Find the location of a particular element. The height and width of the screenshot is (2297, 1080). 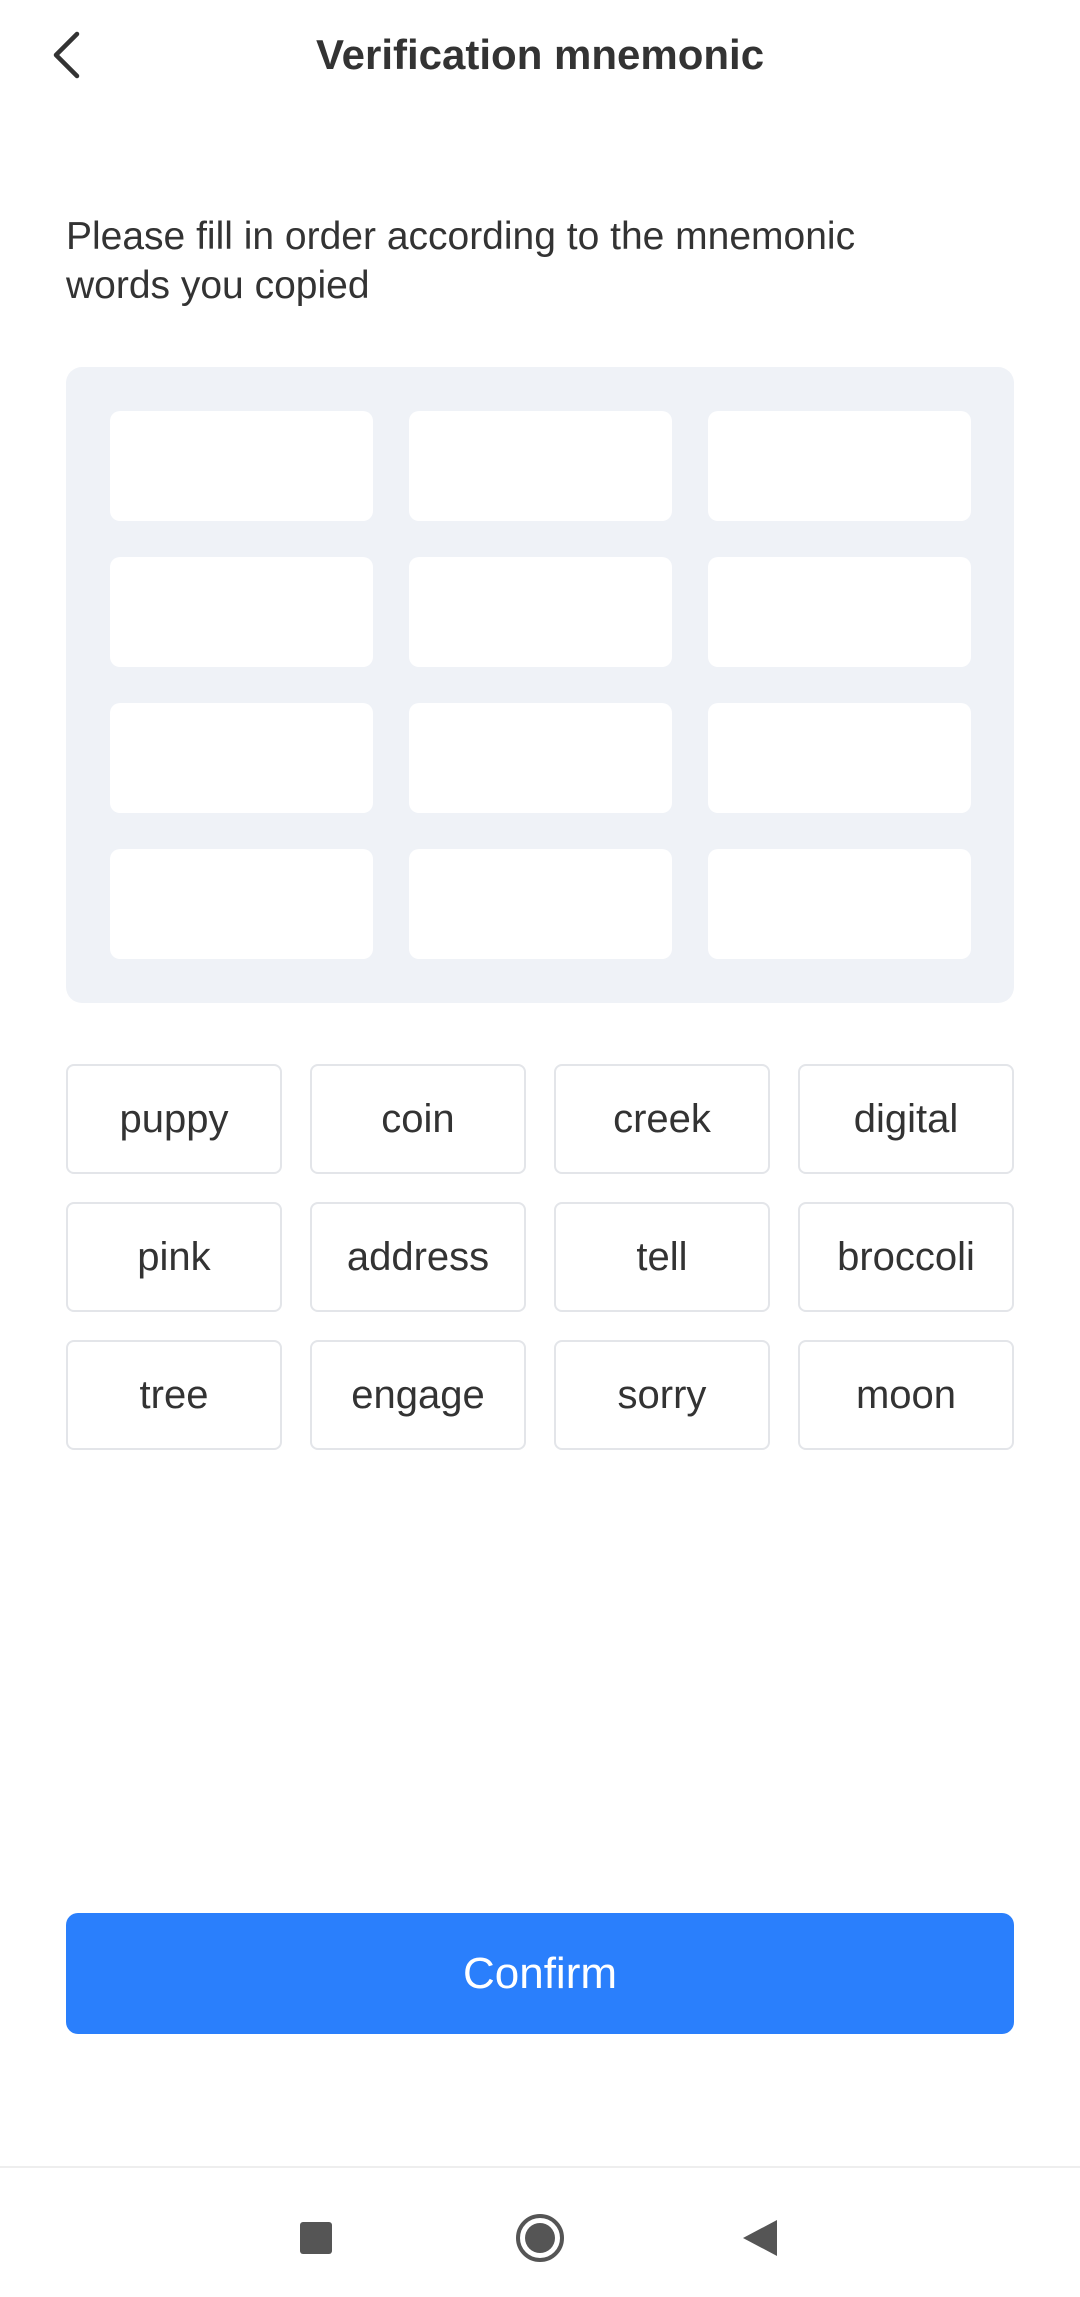

word-chip: pink is located at coordinates (174, 1257).